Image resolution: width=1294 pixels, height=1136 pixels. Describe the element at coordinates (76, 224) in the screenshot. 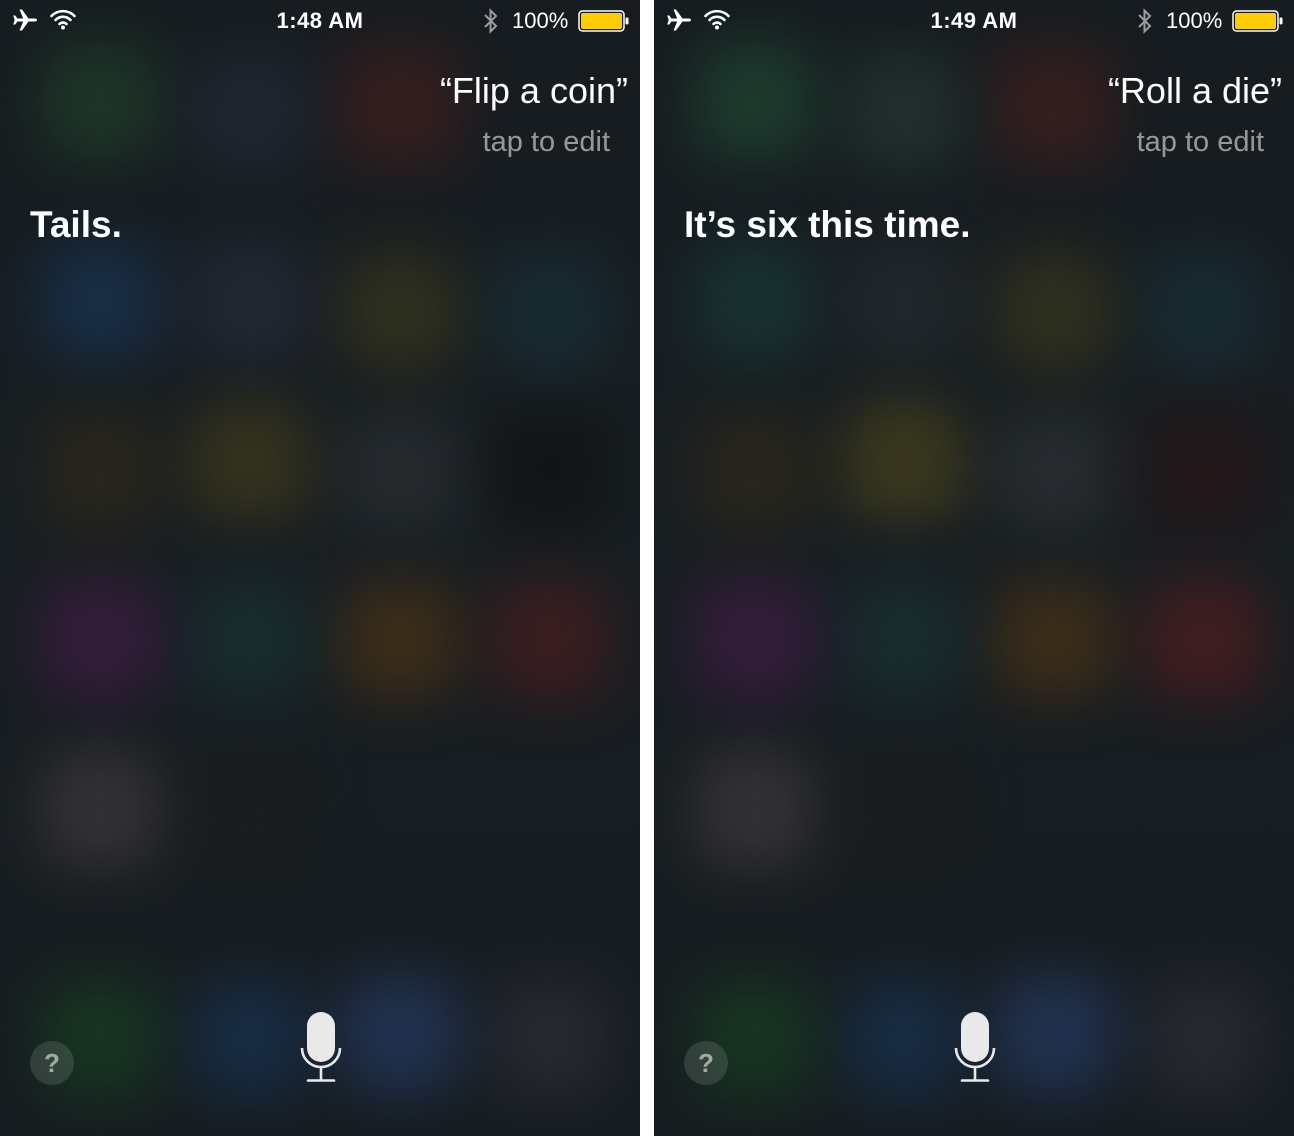

I see `siri-response: Tails.` at that location.